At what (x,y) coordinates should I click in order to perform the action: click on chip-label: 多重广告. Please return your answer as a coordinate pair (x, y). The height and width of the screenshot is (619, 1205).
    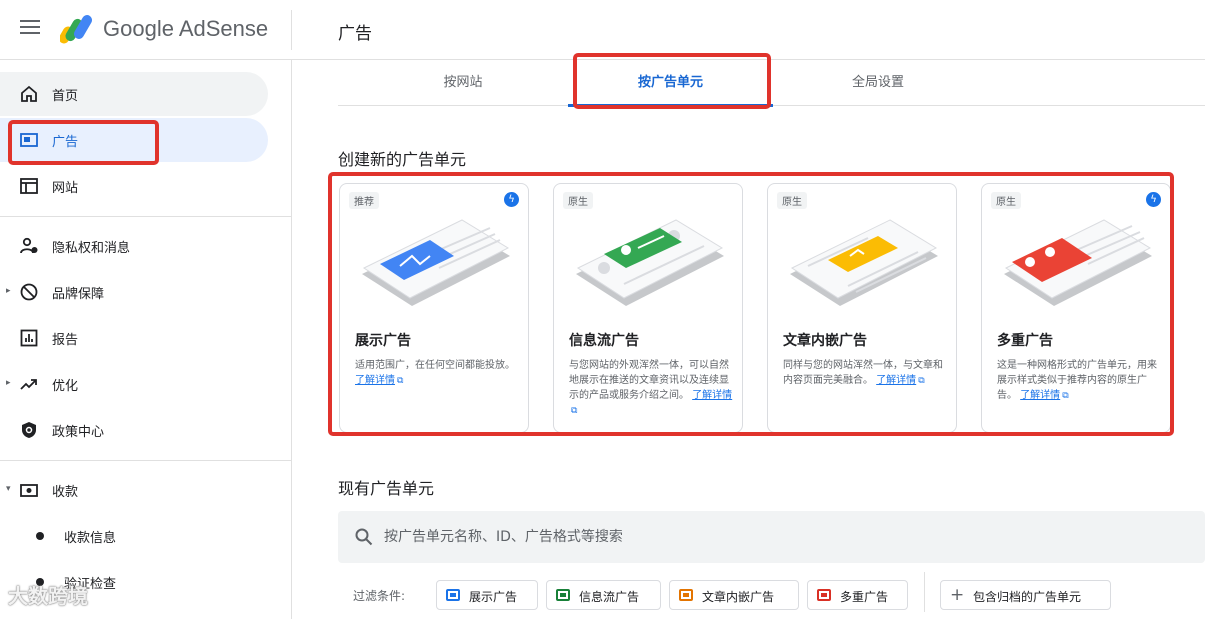
    Looking at the image, I should click on (864, 597).